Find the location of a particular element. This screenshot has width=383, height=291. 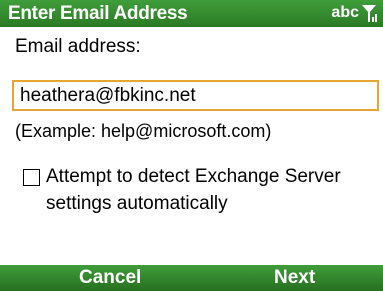

title-bar: Enter Email Address abc is located at coordinates (191, 13).